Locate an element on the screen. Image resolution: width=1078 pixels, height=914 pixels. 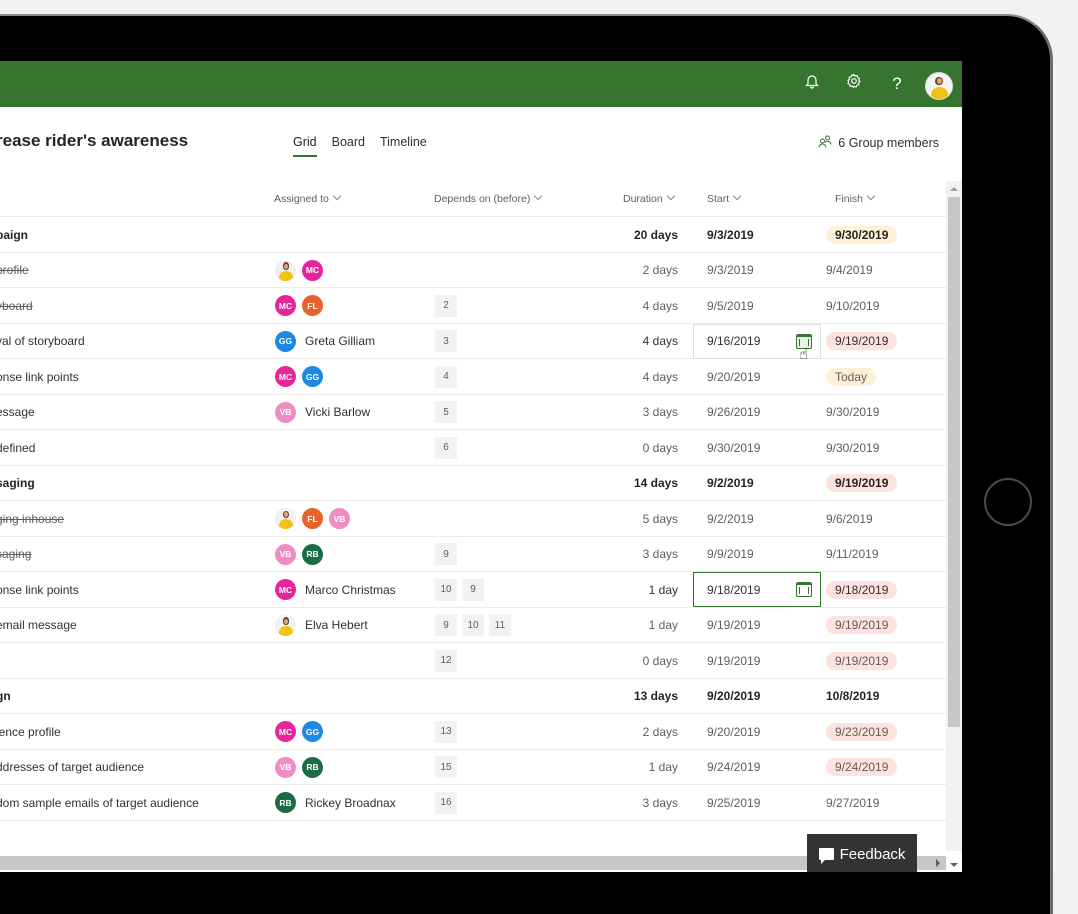
scroll-up-arrow-icon is located at coordinates (954, 189).